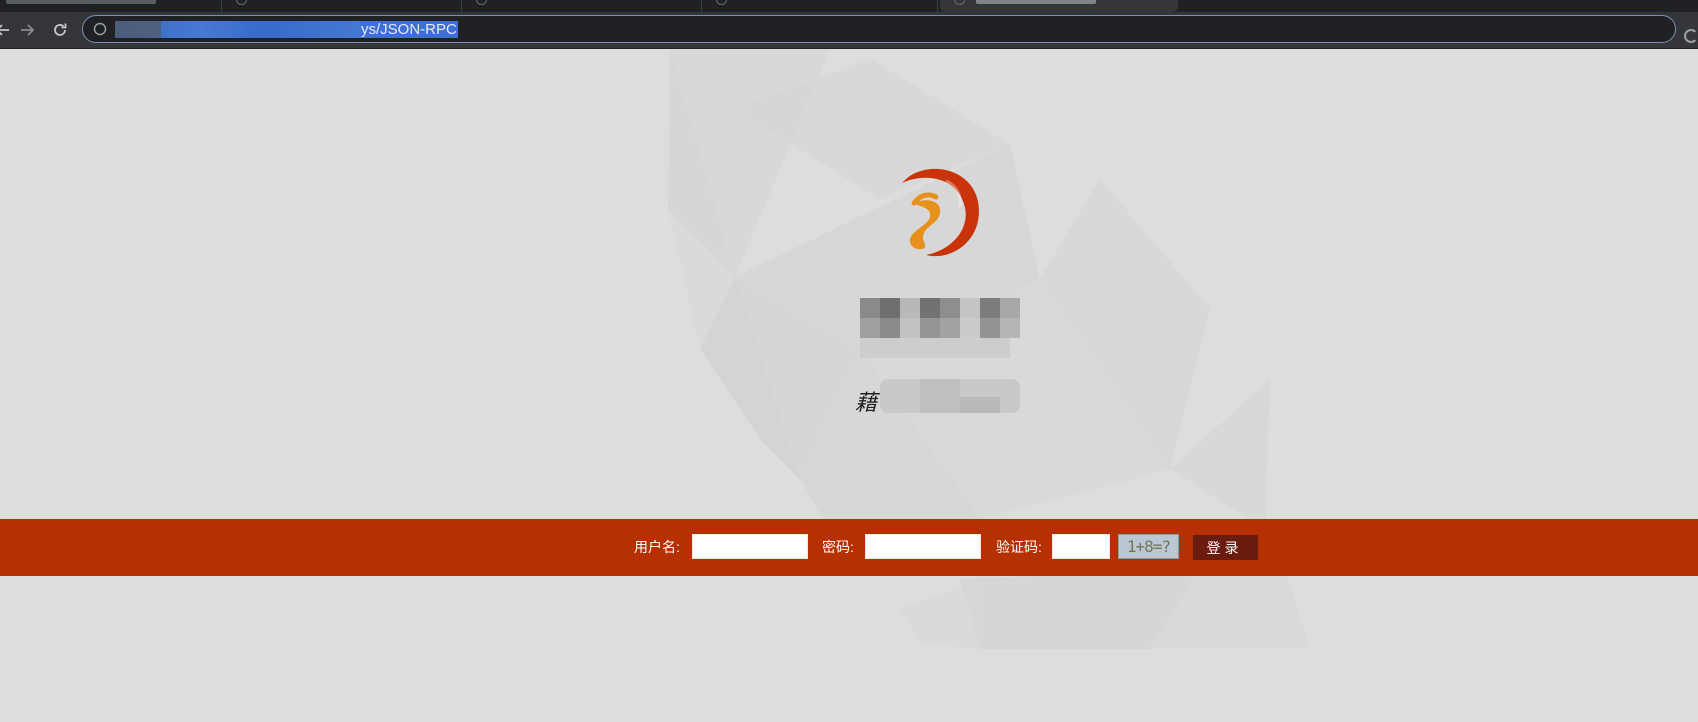 The width and height of the screenshot is (1698, 722). Describe the element at coordinates (838, 547) in the screenshot. I see `password-label: 密码:` at that location.